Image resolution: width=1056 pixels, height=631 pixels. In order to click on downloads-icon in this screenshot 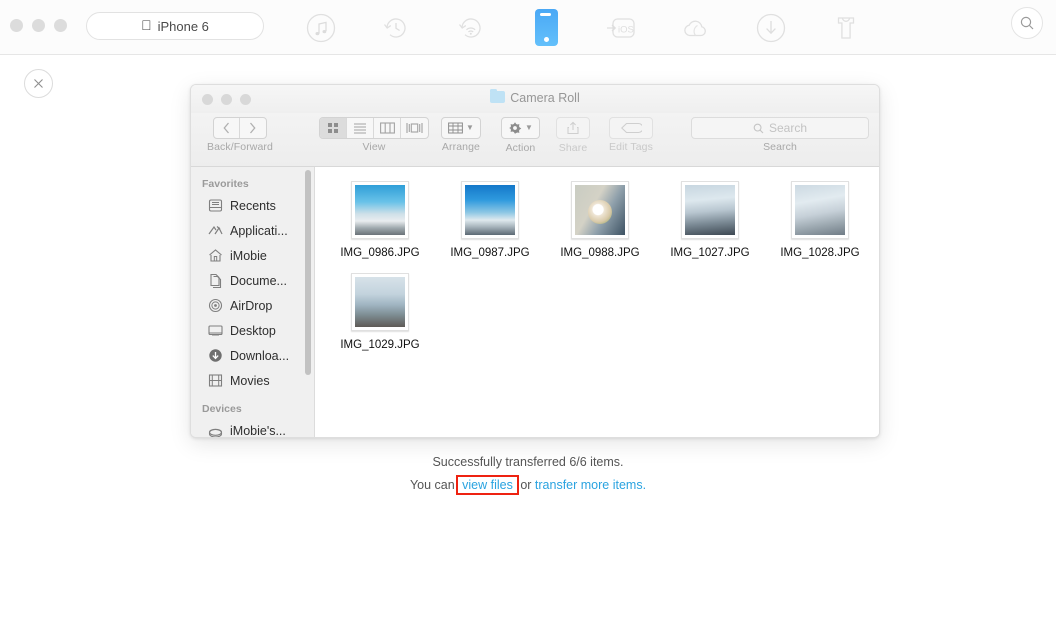, I will do `click(215, 356)`.